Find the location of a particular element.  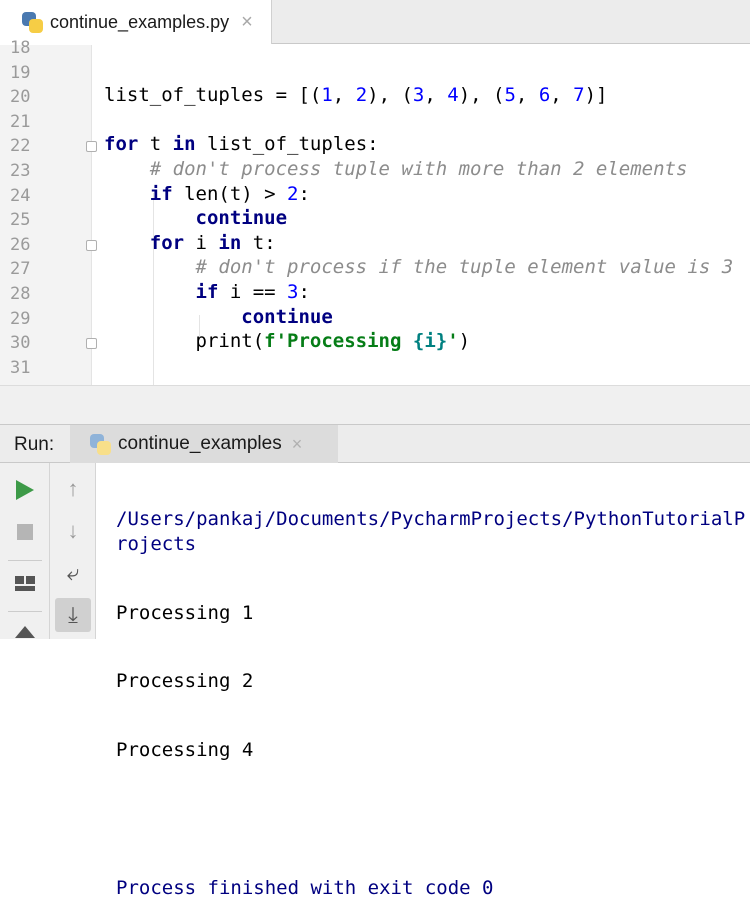

line-number: 20 is located at coordinates (20, 97).